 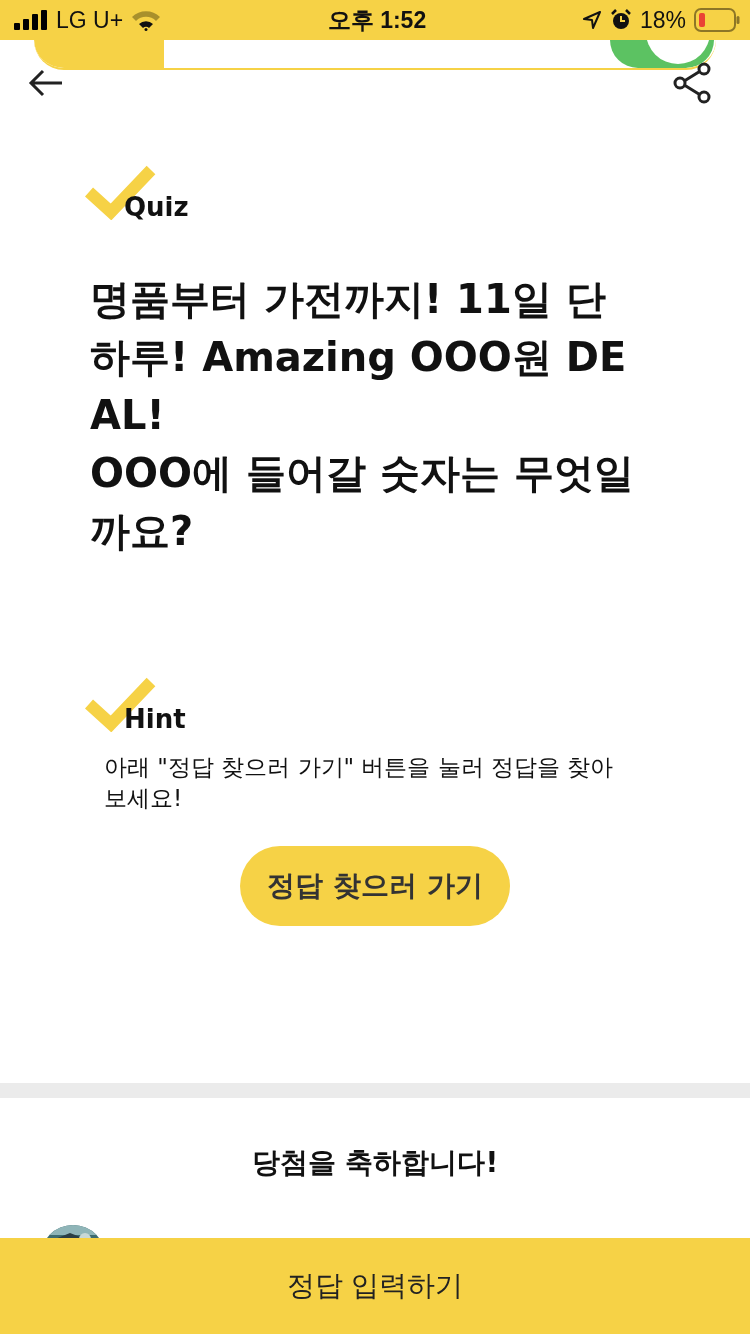 What do you see at coordinates (156, 207) in the screenshot?
I see `quiz-label: Quiz` at bounding box center [156, 207].